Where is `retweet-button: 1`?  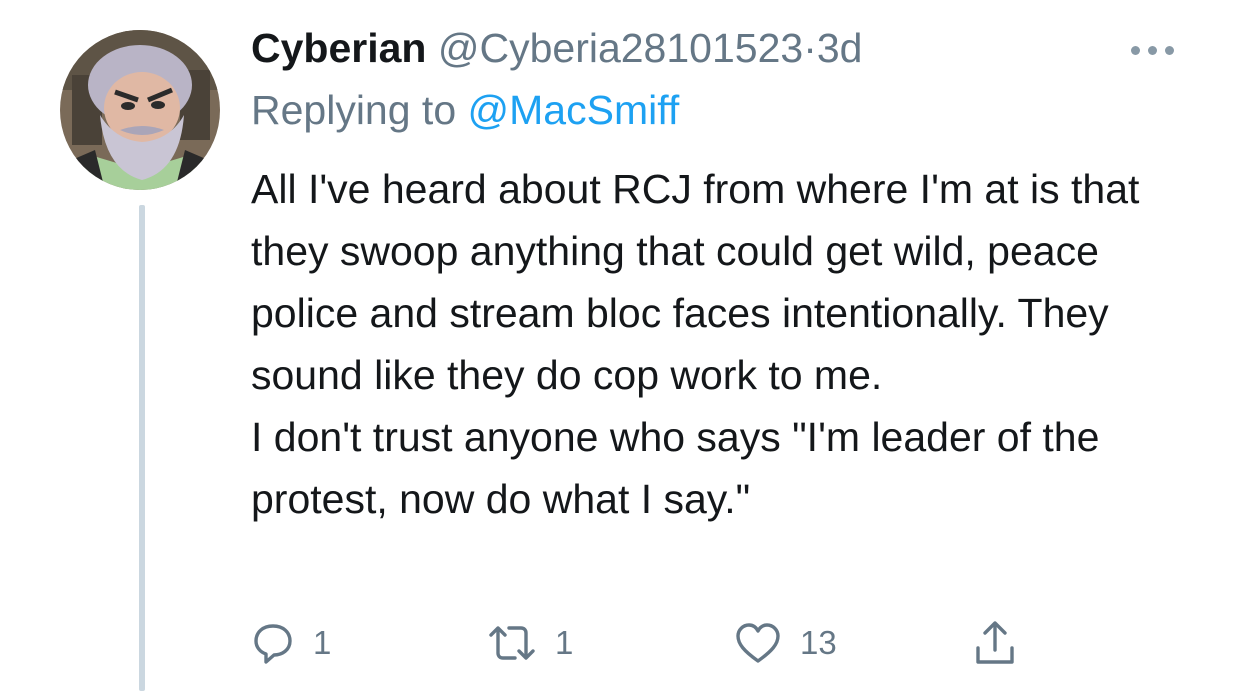 retweet-button: 1 is located at coordinates (530, 643).